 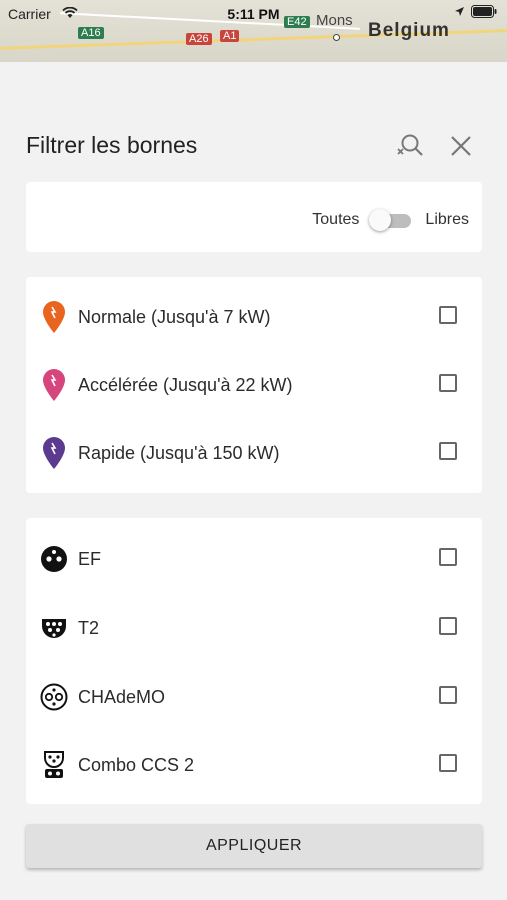 What do you see at coordinates (91, 33) in the screenshot?
I see `road-label: A16` at bounding box center [91, 33].